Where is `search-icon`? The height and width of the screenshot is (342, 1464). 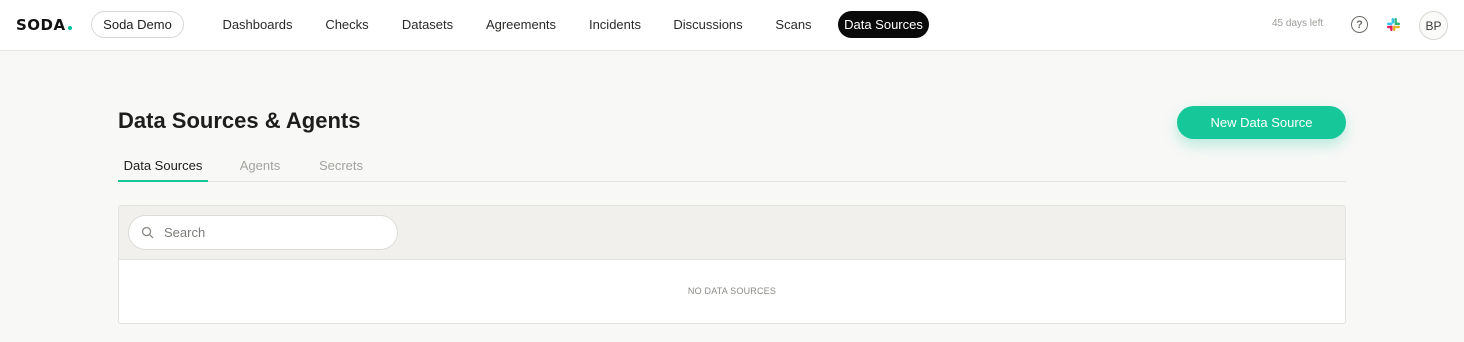 search-icon is located at coordinates (147, 232).